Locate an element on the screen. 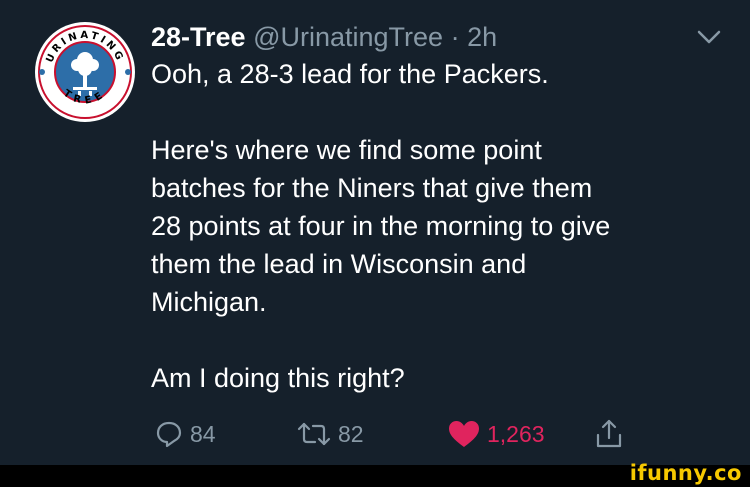  like-button: 1,263 is located at coordinates (496, 434).